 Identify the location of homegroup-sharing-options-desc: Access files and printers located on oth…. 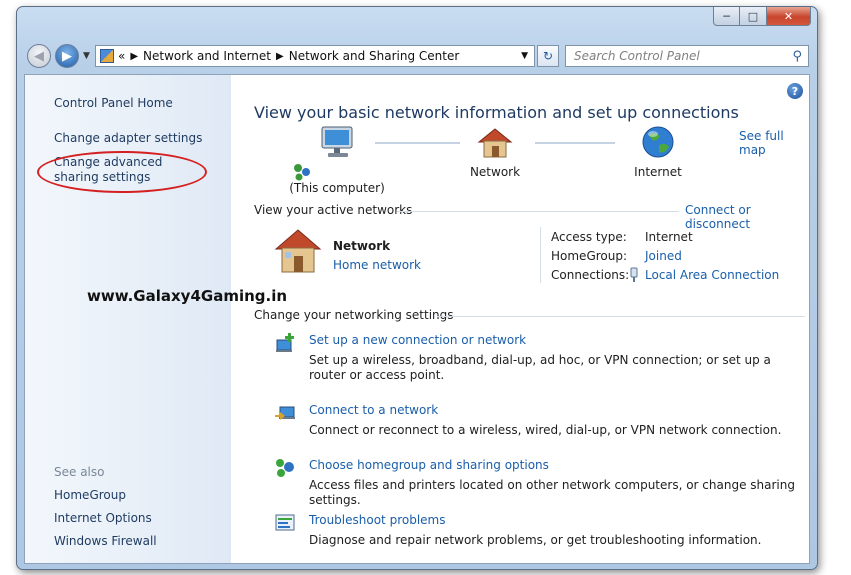
(552, 492).